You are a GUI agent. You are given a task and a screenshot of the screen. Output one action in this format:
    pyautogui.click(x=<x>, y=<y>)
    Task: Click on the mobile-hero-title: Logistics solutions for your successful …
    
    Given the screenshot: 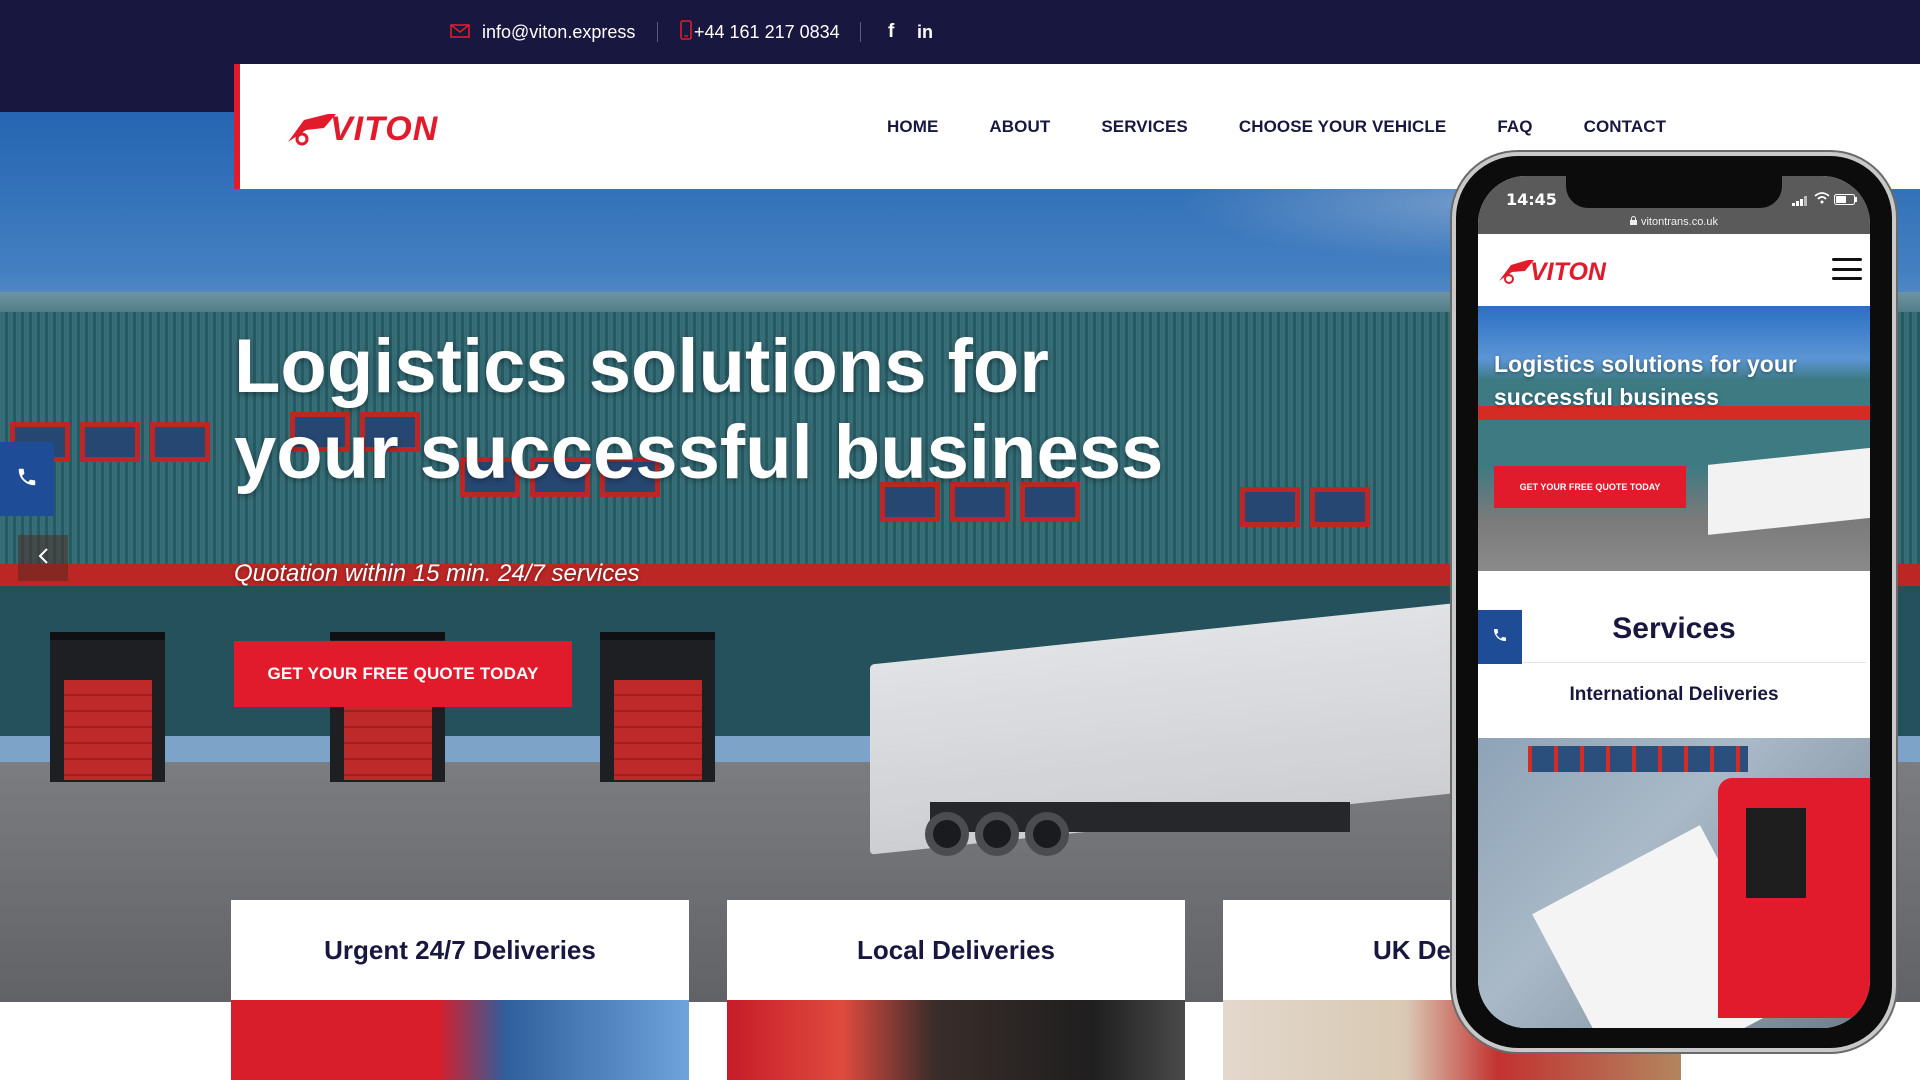 What is the action you would take?
    pyautogui.click(x=1645, y=380)
    